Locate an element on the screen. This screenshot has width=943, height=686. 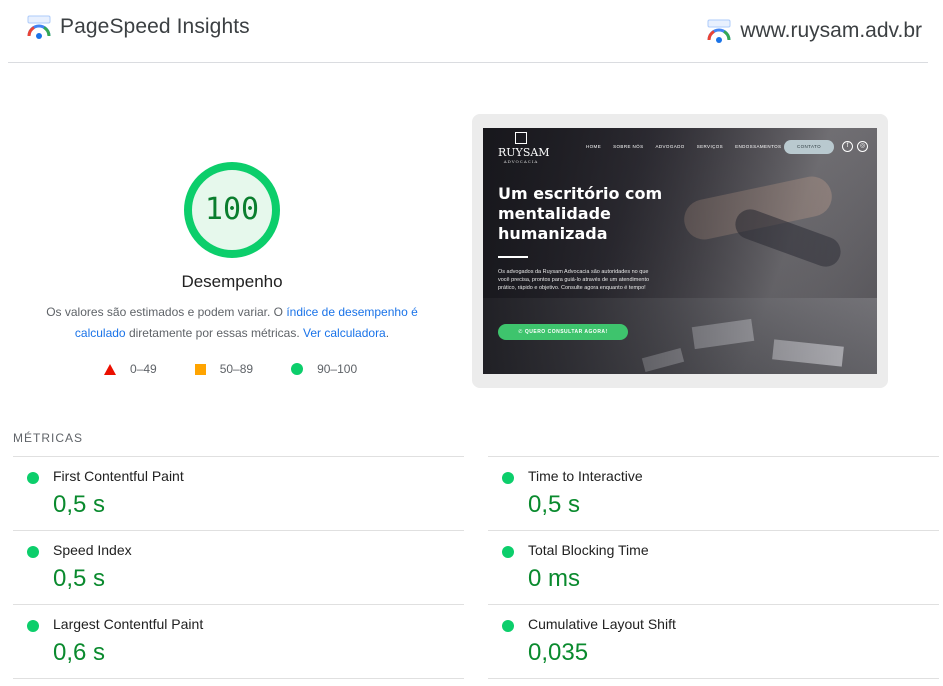
metric-tti: Time to Interactive 0,5 s is located at coordinates (713, 493).